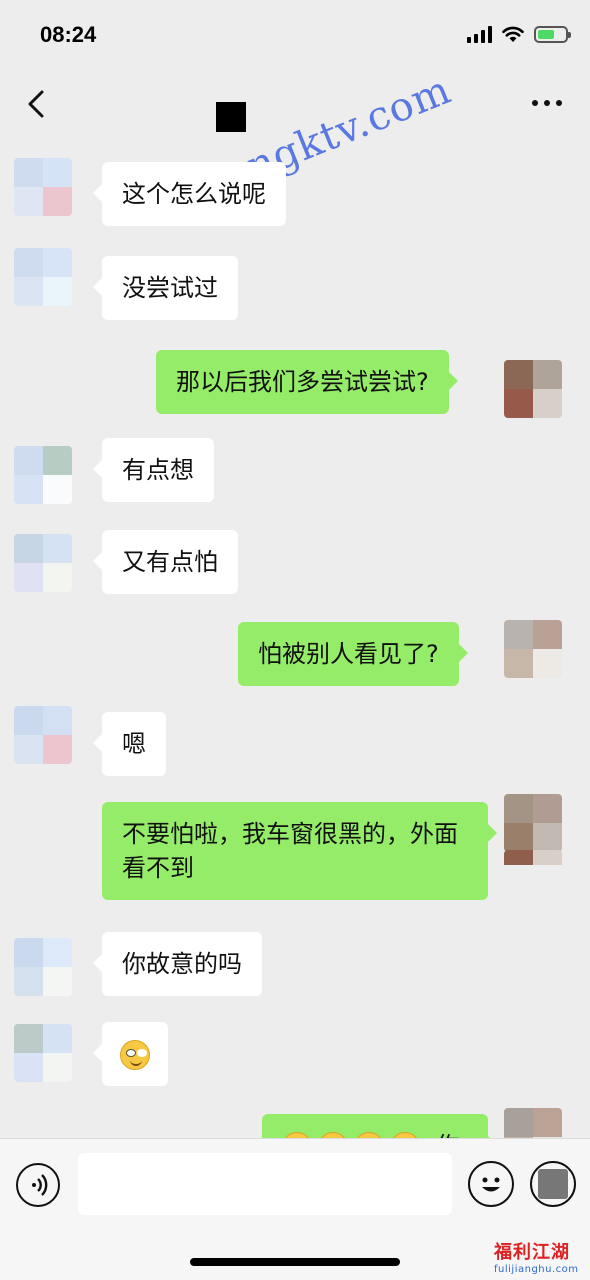 The width and height of the screenshot is (590, 1280). Describe the element at coordinates (532, 1252) in the screenshot. I see `logo-main-text: 福利江湖` at that location.